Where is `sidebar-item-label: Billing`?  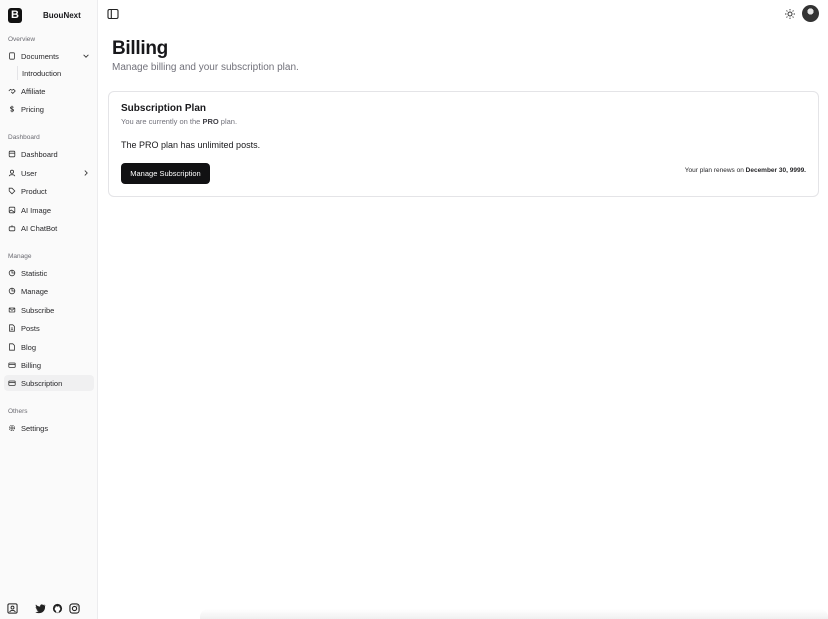
sidebar-item-label: Billing is located at coordinates (31, 365).